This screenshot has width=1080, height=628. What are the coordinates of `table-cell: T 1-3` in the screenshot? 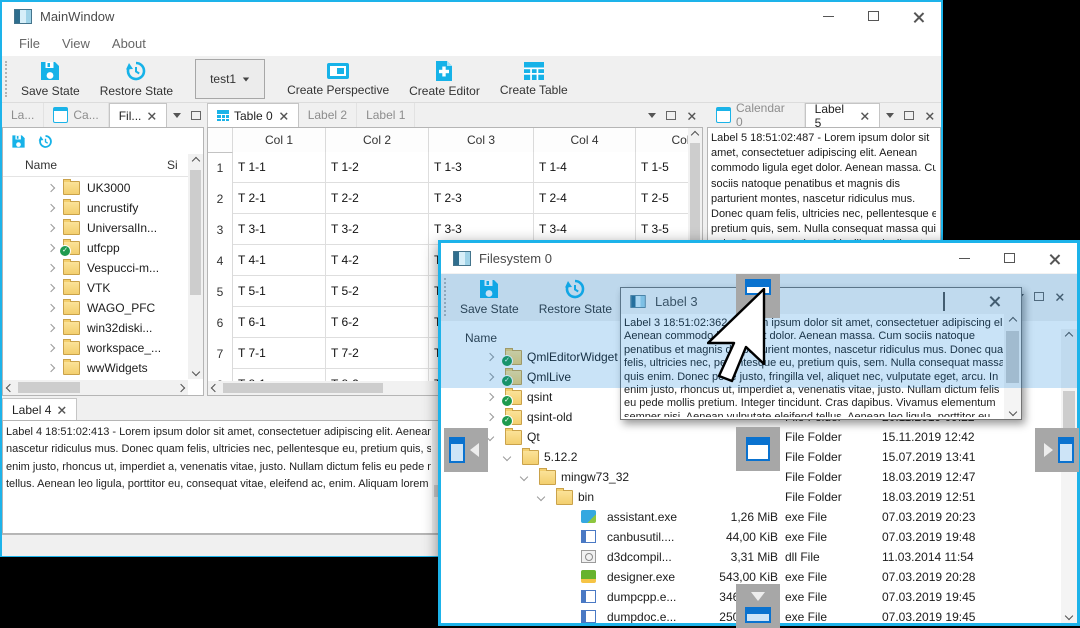 It's located at (481, 167).